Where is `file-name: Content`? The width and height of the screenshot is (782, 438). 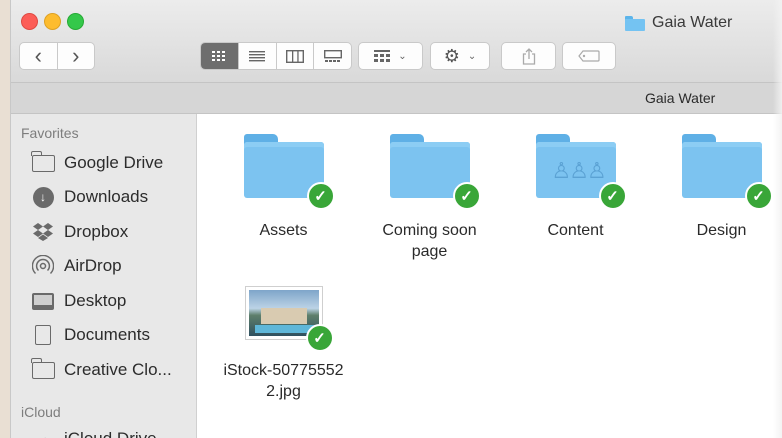 file-name: Content is located at coordinates (575, 230).